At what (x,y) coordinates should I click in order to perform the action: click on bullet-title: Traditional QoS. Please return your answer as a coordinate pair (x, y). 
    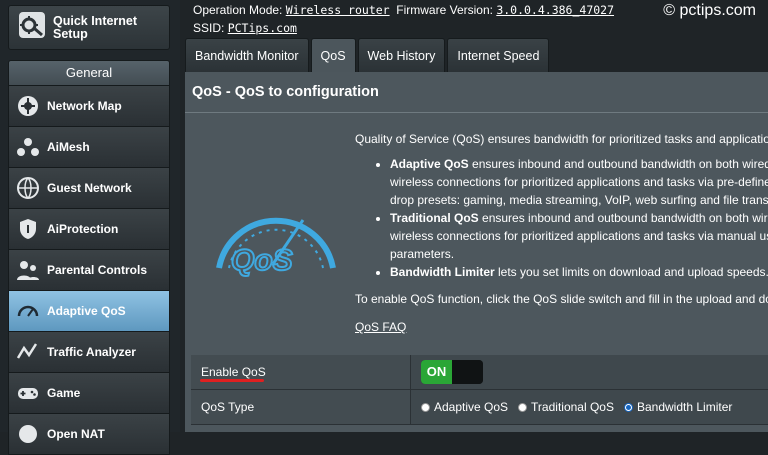
    Looking at the image, I should click on (434, 218).